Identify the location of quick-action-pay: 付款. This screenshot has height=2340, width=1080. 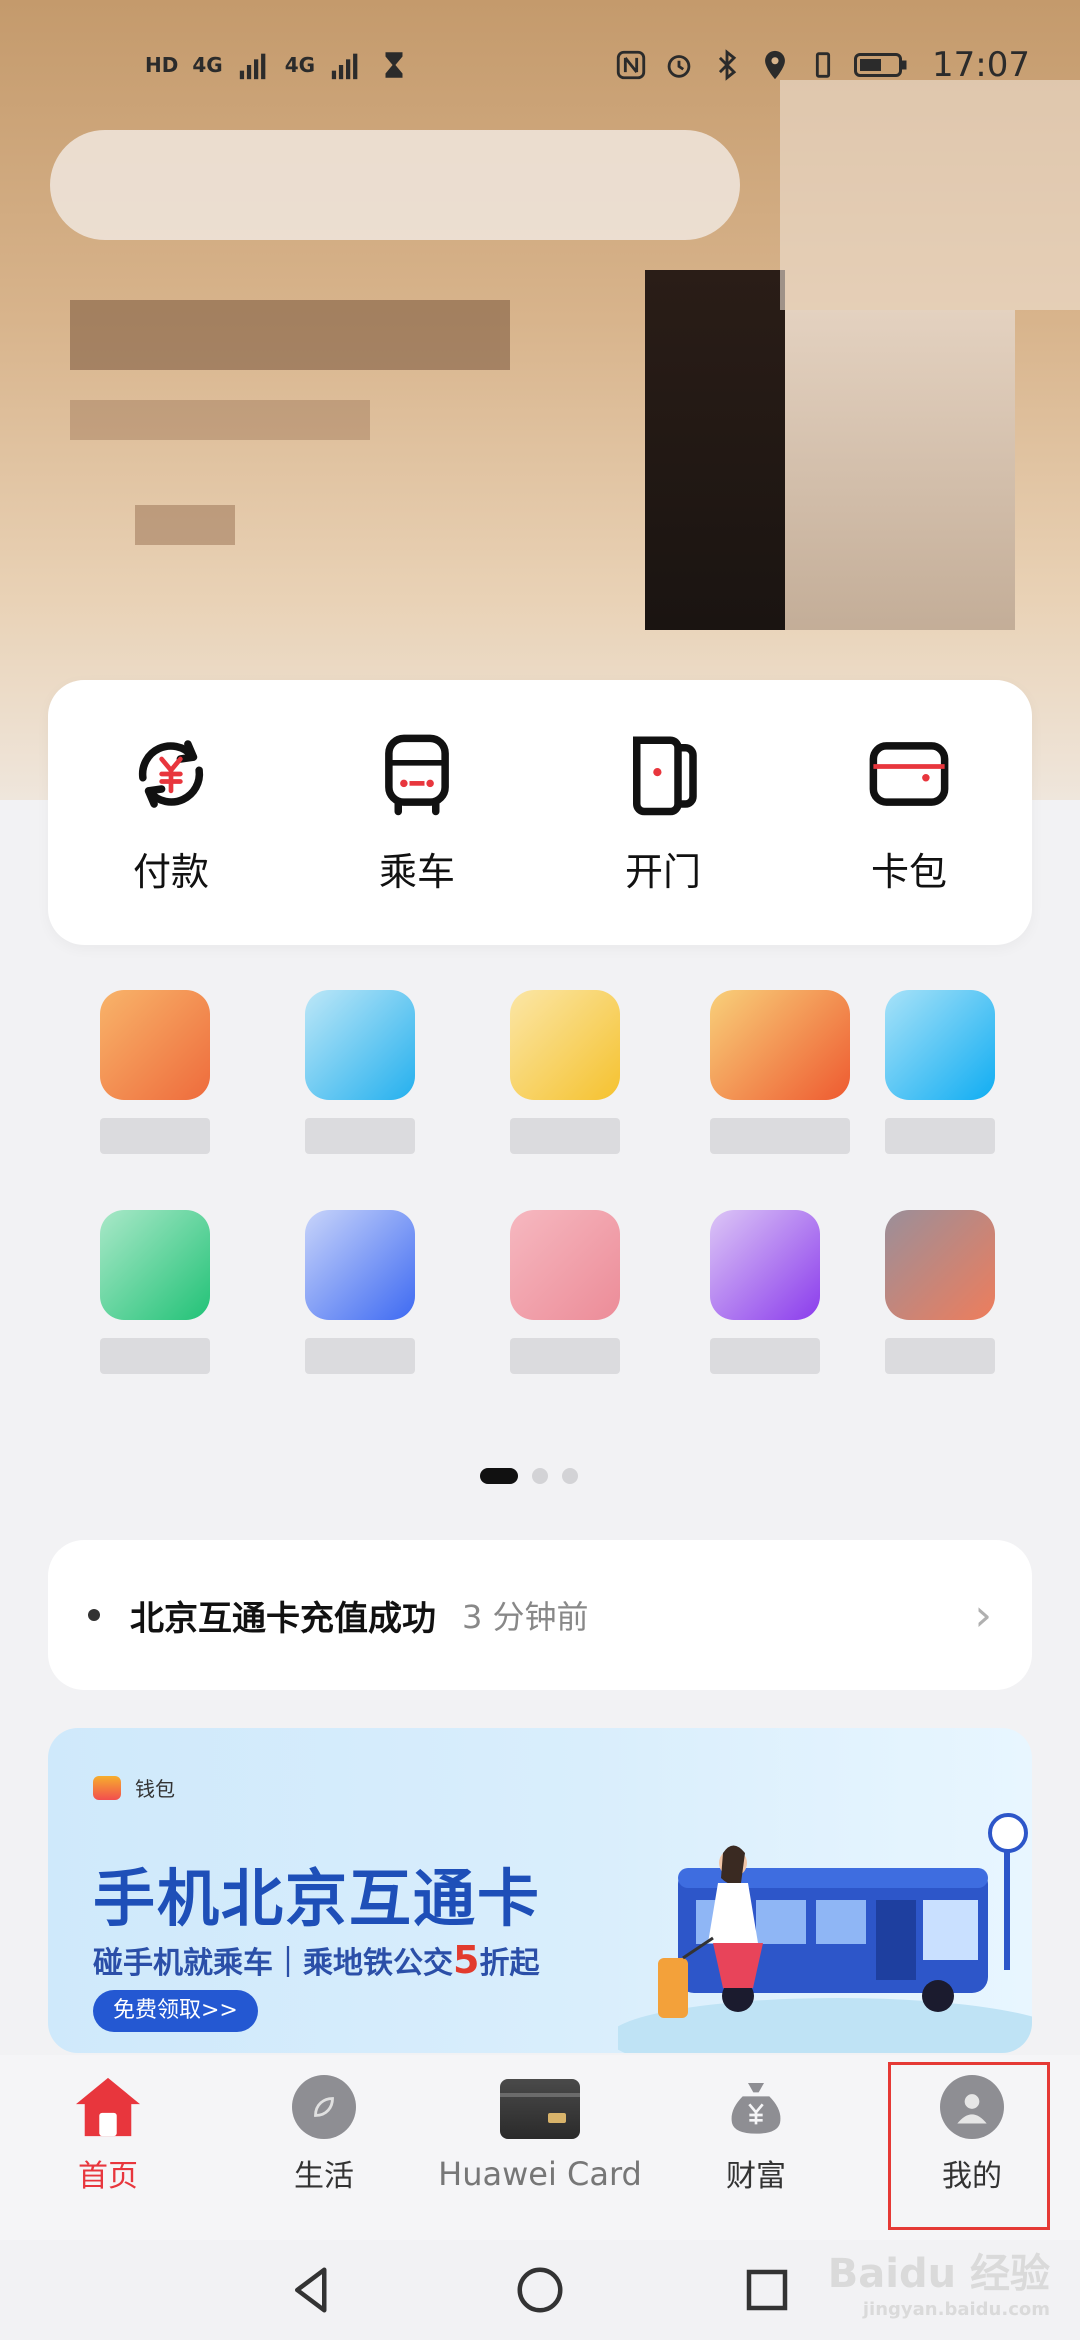
(171, 812).